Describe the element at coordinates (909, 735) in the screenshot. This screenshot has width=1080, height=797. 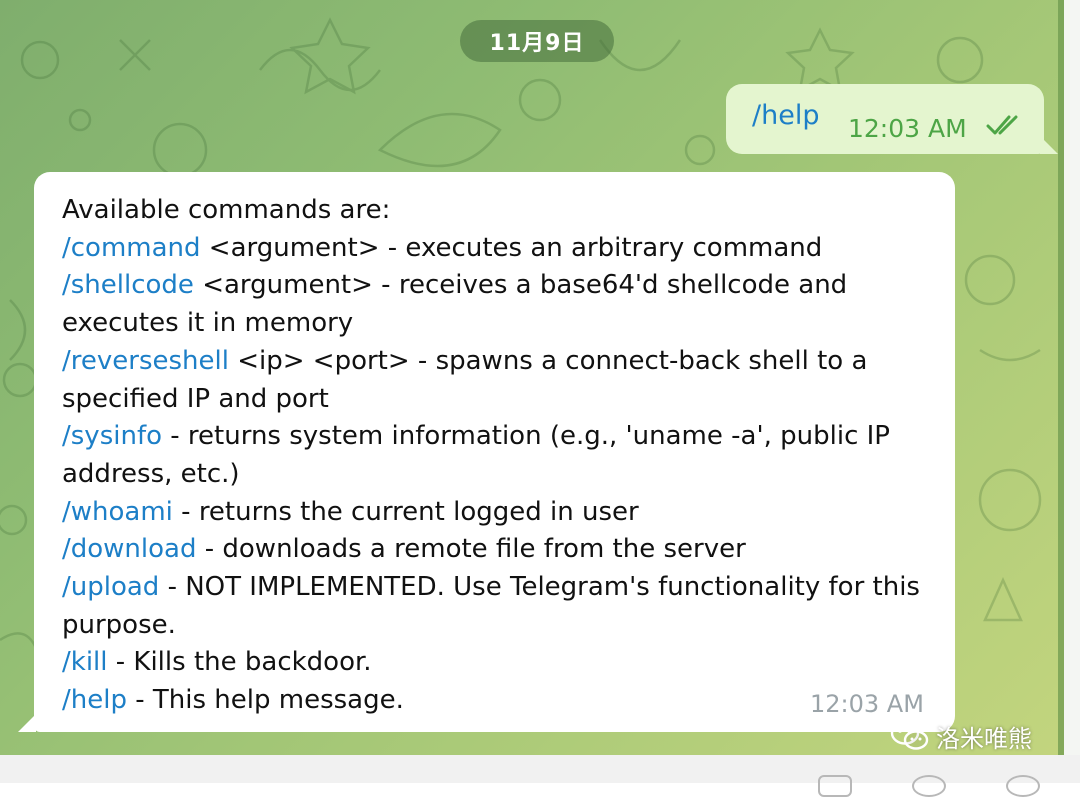
I see `wechat-icon` at that location.